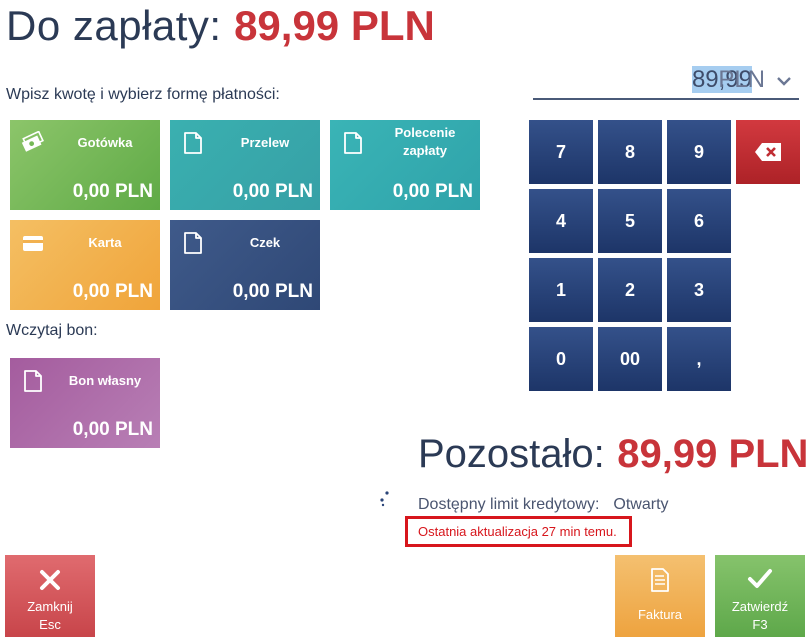  What do you see at coordinates (630, 290) in the screenshot?
I see `keypad-key-2: 2` at bounding box center [630, 290].